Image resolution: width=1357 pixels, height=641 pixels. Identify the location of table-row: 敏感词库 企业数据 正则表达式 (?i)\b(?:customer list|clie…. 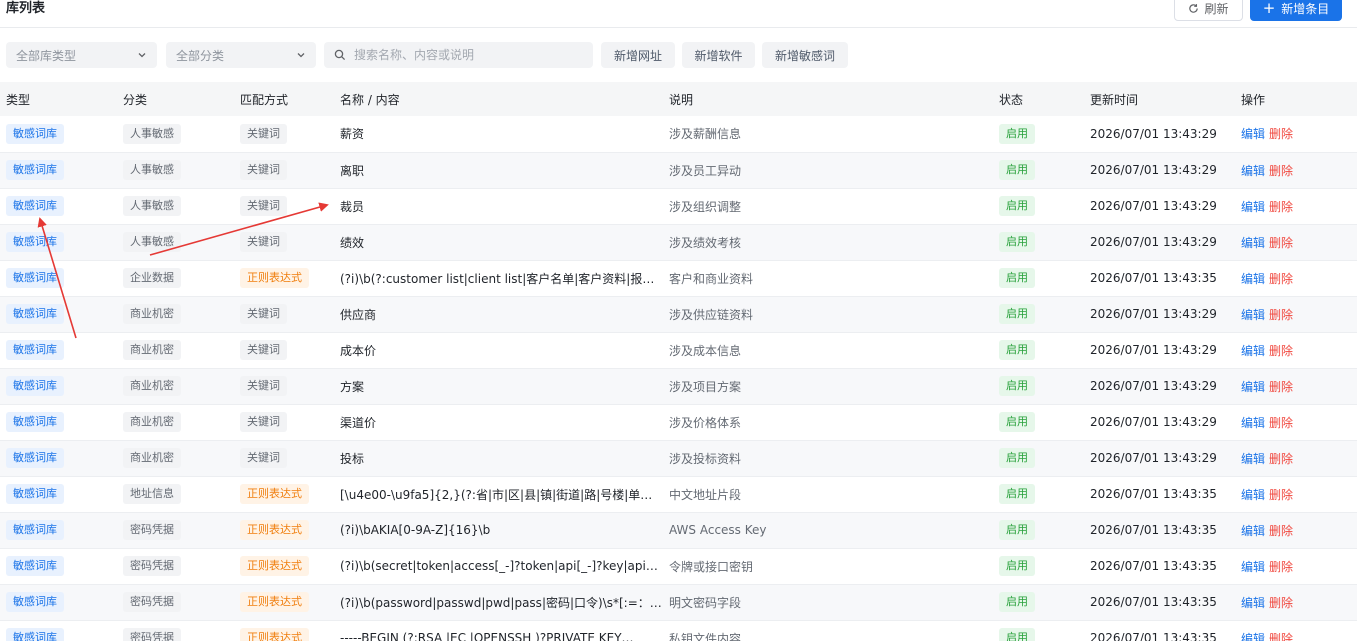
(678, 278).